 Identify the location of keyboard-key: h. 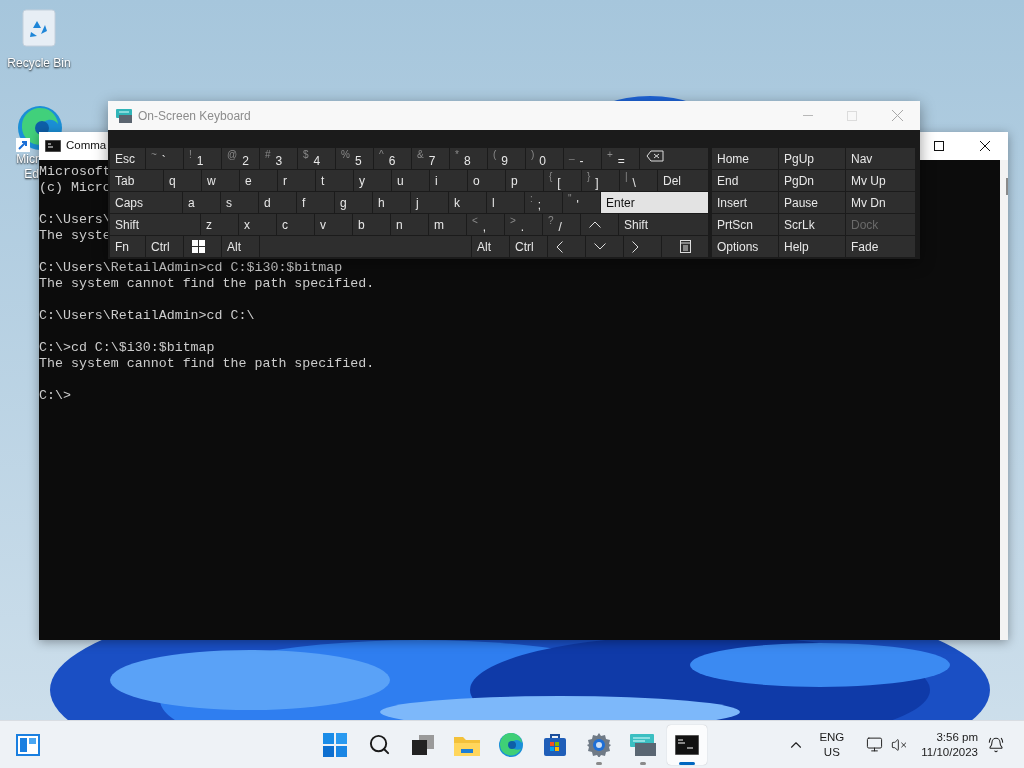
(391, 202).